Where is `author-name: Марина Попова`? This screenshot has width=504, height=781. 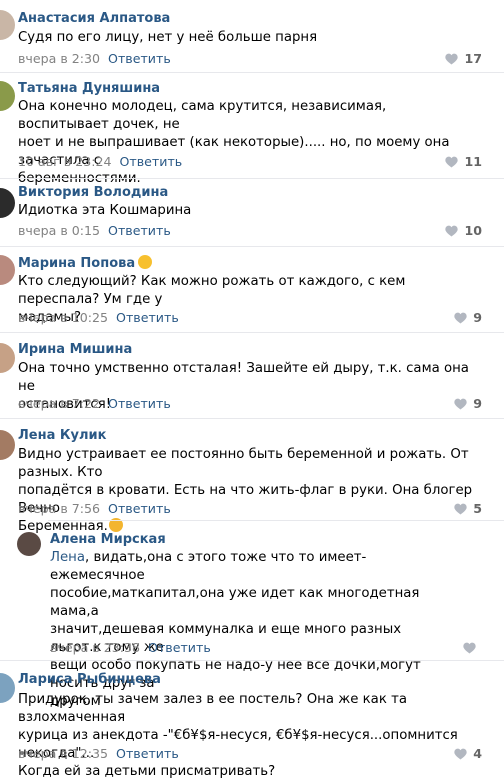
author-name: Марина Попова is located at coordinates (77, 263).